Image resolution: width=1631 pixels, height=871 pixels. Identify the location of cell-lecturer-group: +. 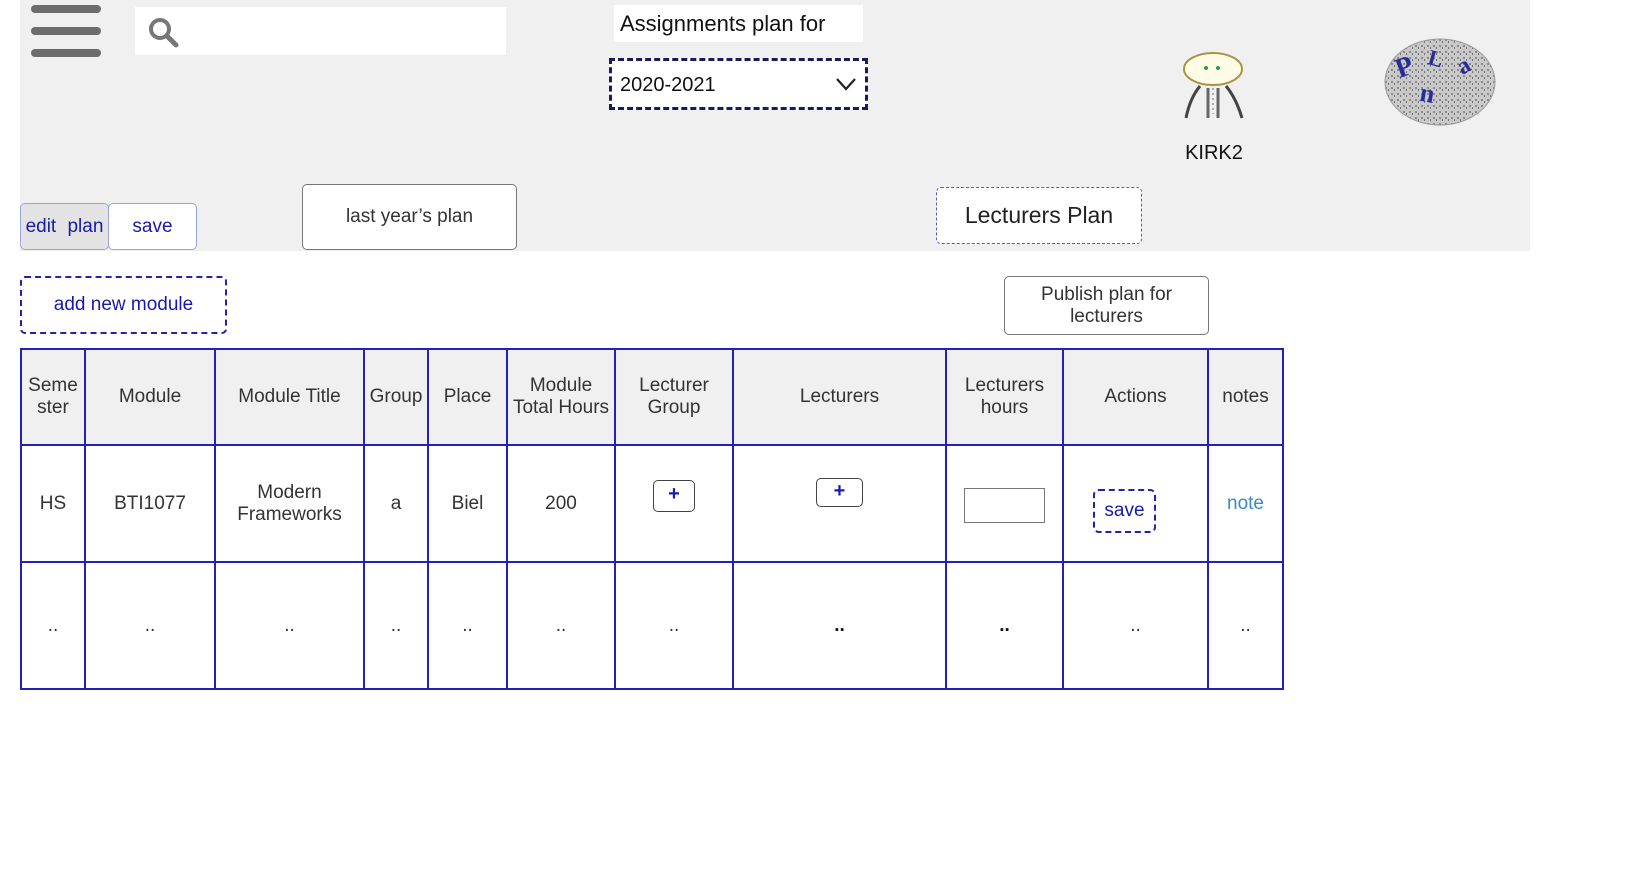
(674, 503).